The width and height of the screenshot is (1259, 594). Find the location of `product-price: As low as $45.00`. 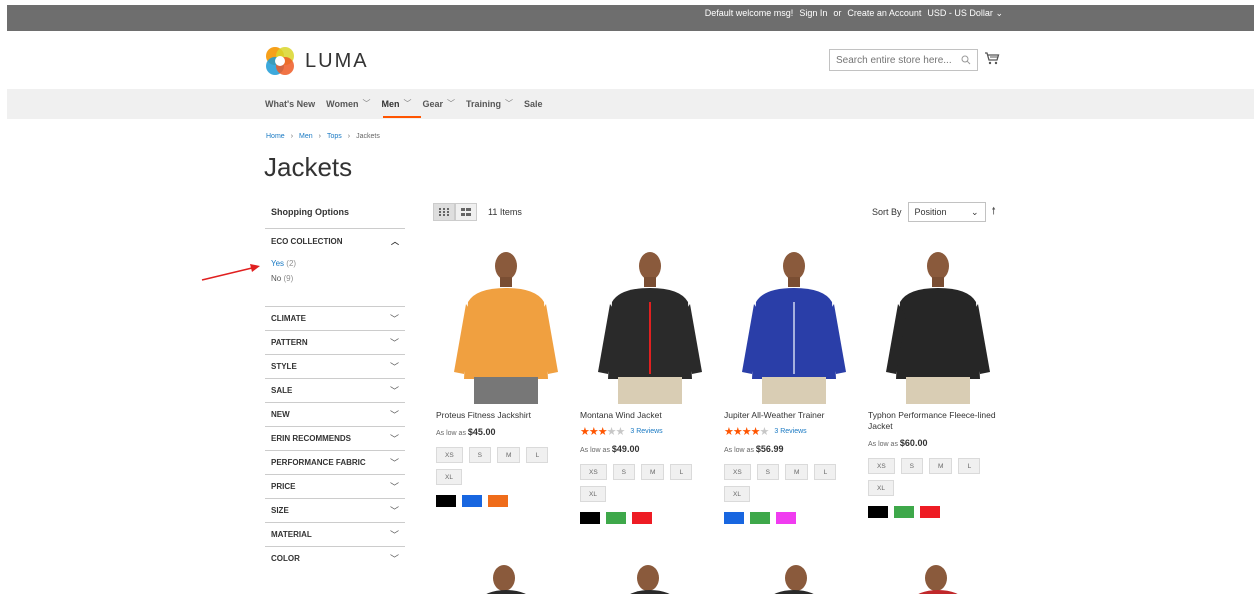

product-price: As low as $45.00 is located at coordinates (506, 432).